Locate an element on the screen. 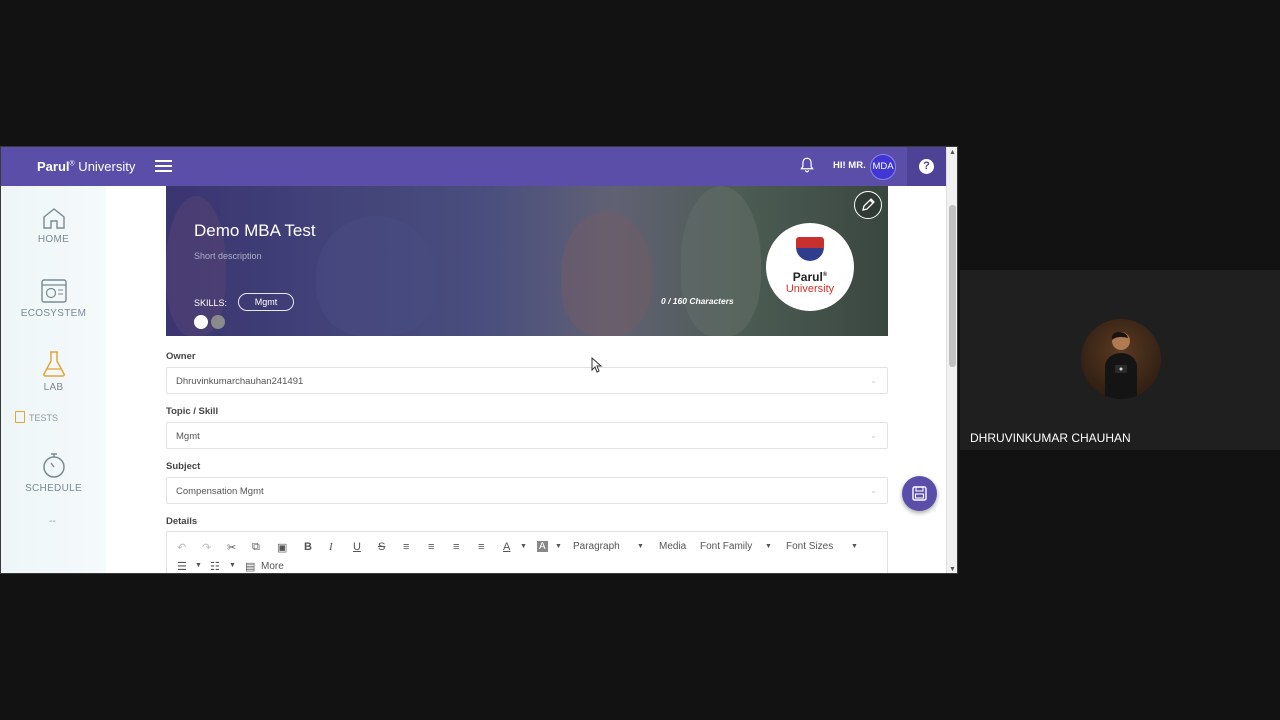 The width and height of the screenshot is (1280, 720). pencil-icon is located at coordinates (868, 204).